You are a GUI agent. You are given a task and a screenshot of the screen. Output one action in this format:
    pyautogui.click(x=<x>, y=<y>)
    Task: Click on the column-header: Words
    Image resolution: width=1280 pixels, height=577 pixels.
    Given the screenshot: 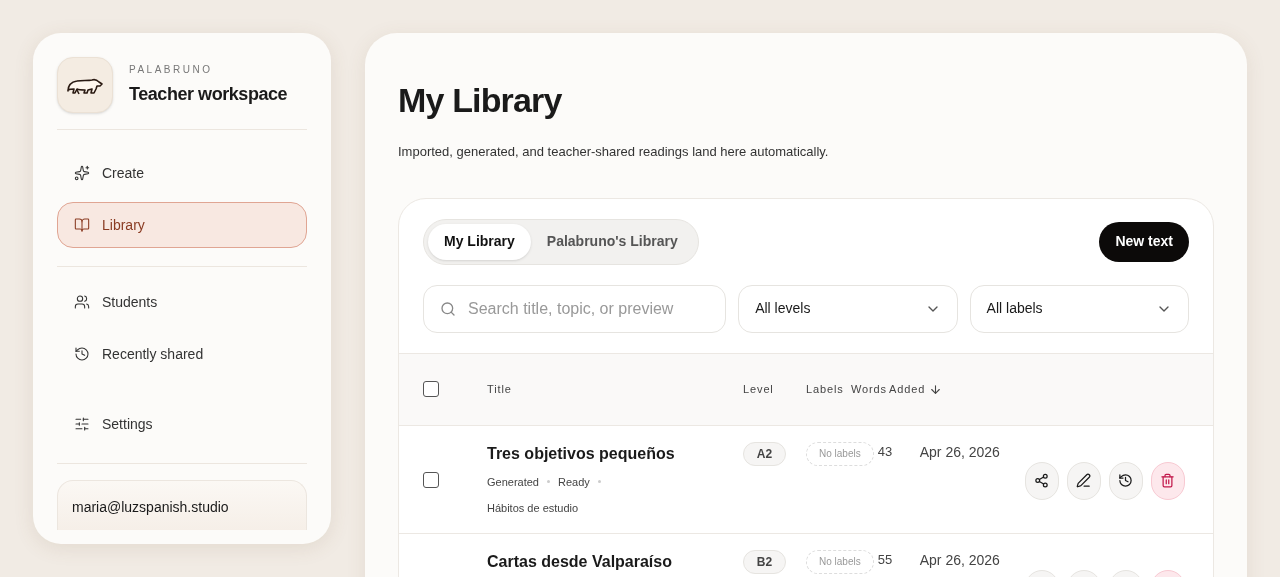 What is the action you would take?
    pyautogui.click(x=869, y=389)
    